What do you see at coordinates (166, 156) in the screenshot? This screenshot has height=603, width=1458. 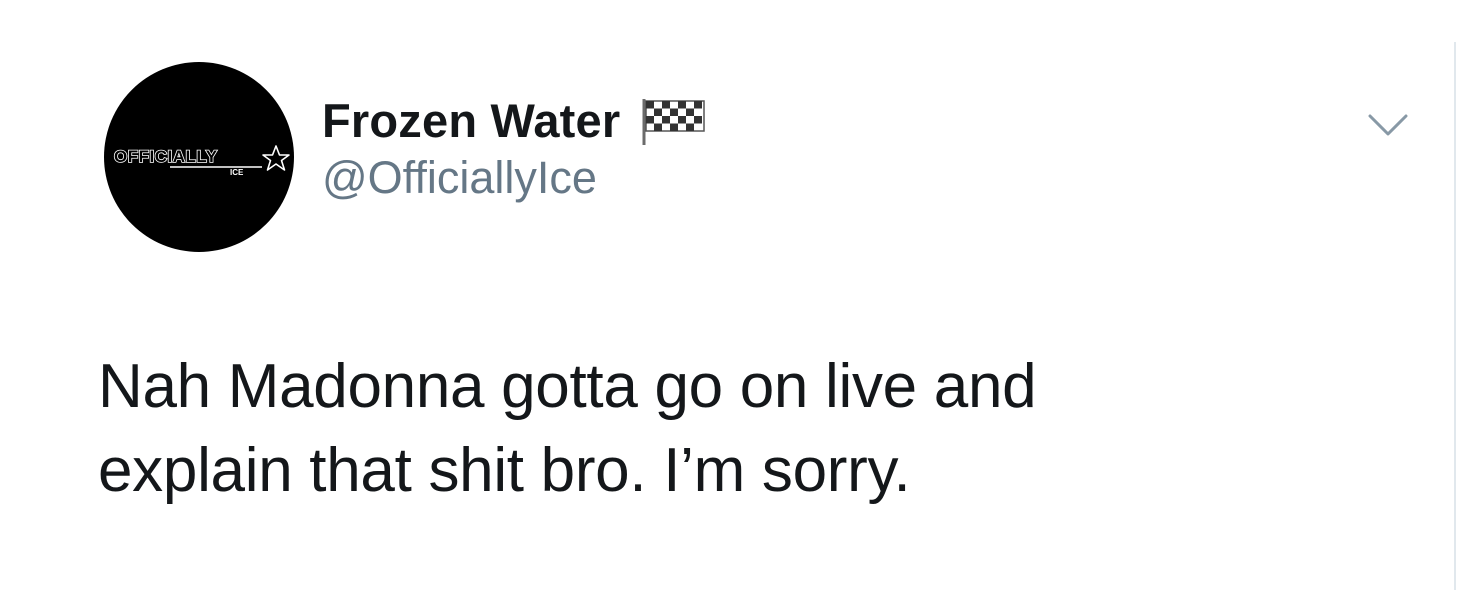 I see `svg-text: OFFICIALLY` at bounding box center [166, 156].